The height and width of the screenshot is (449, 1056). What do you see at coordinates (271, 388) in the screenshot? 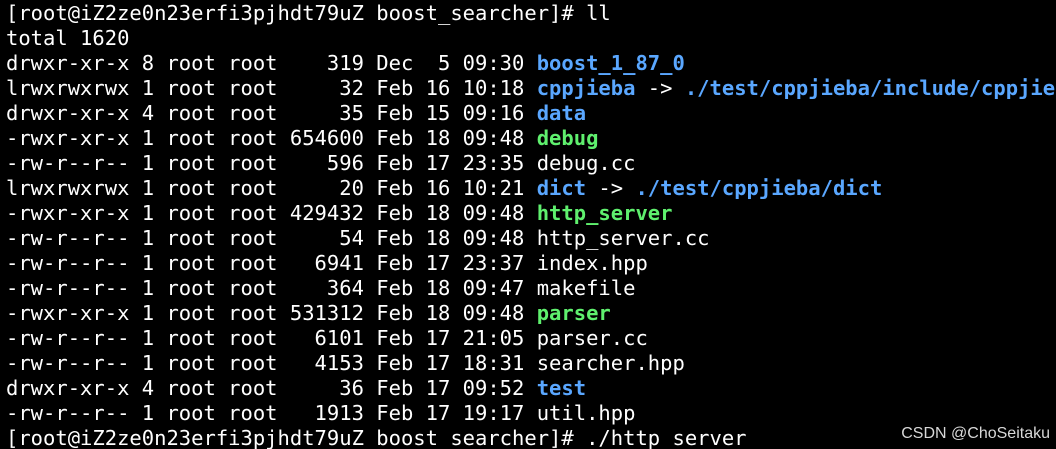
I see `file-meta: drwxr-xr-x 4 root root 36 Feb 17 09:52` at bounding box center [271, 388].